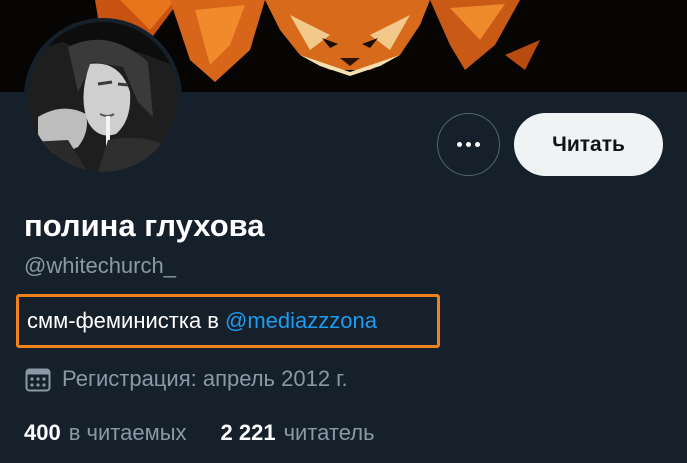 The height and width of the screenshot is (463, 687). What do you see at coordinates (199, 433) in the screenshot?
I see `profile-stats: 400 в читаемых 2 221 читатель` at bounding box center [199, 433].